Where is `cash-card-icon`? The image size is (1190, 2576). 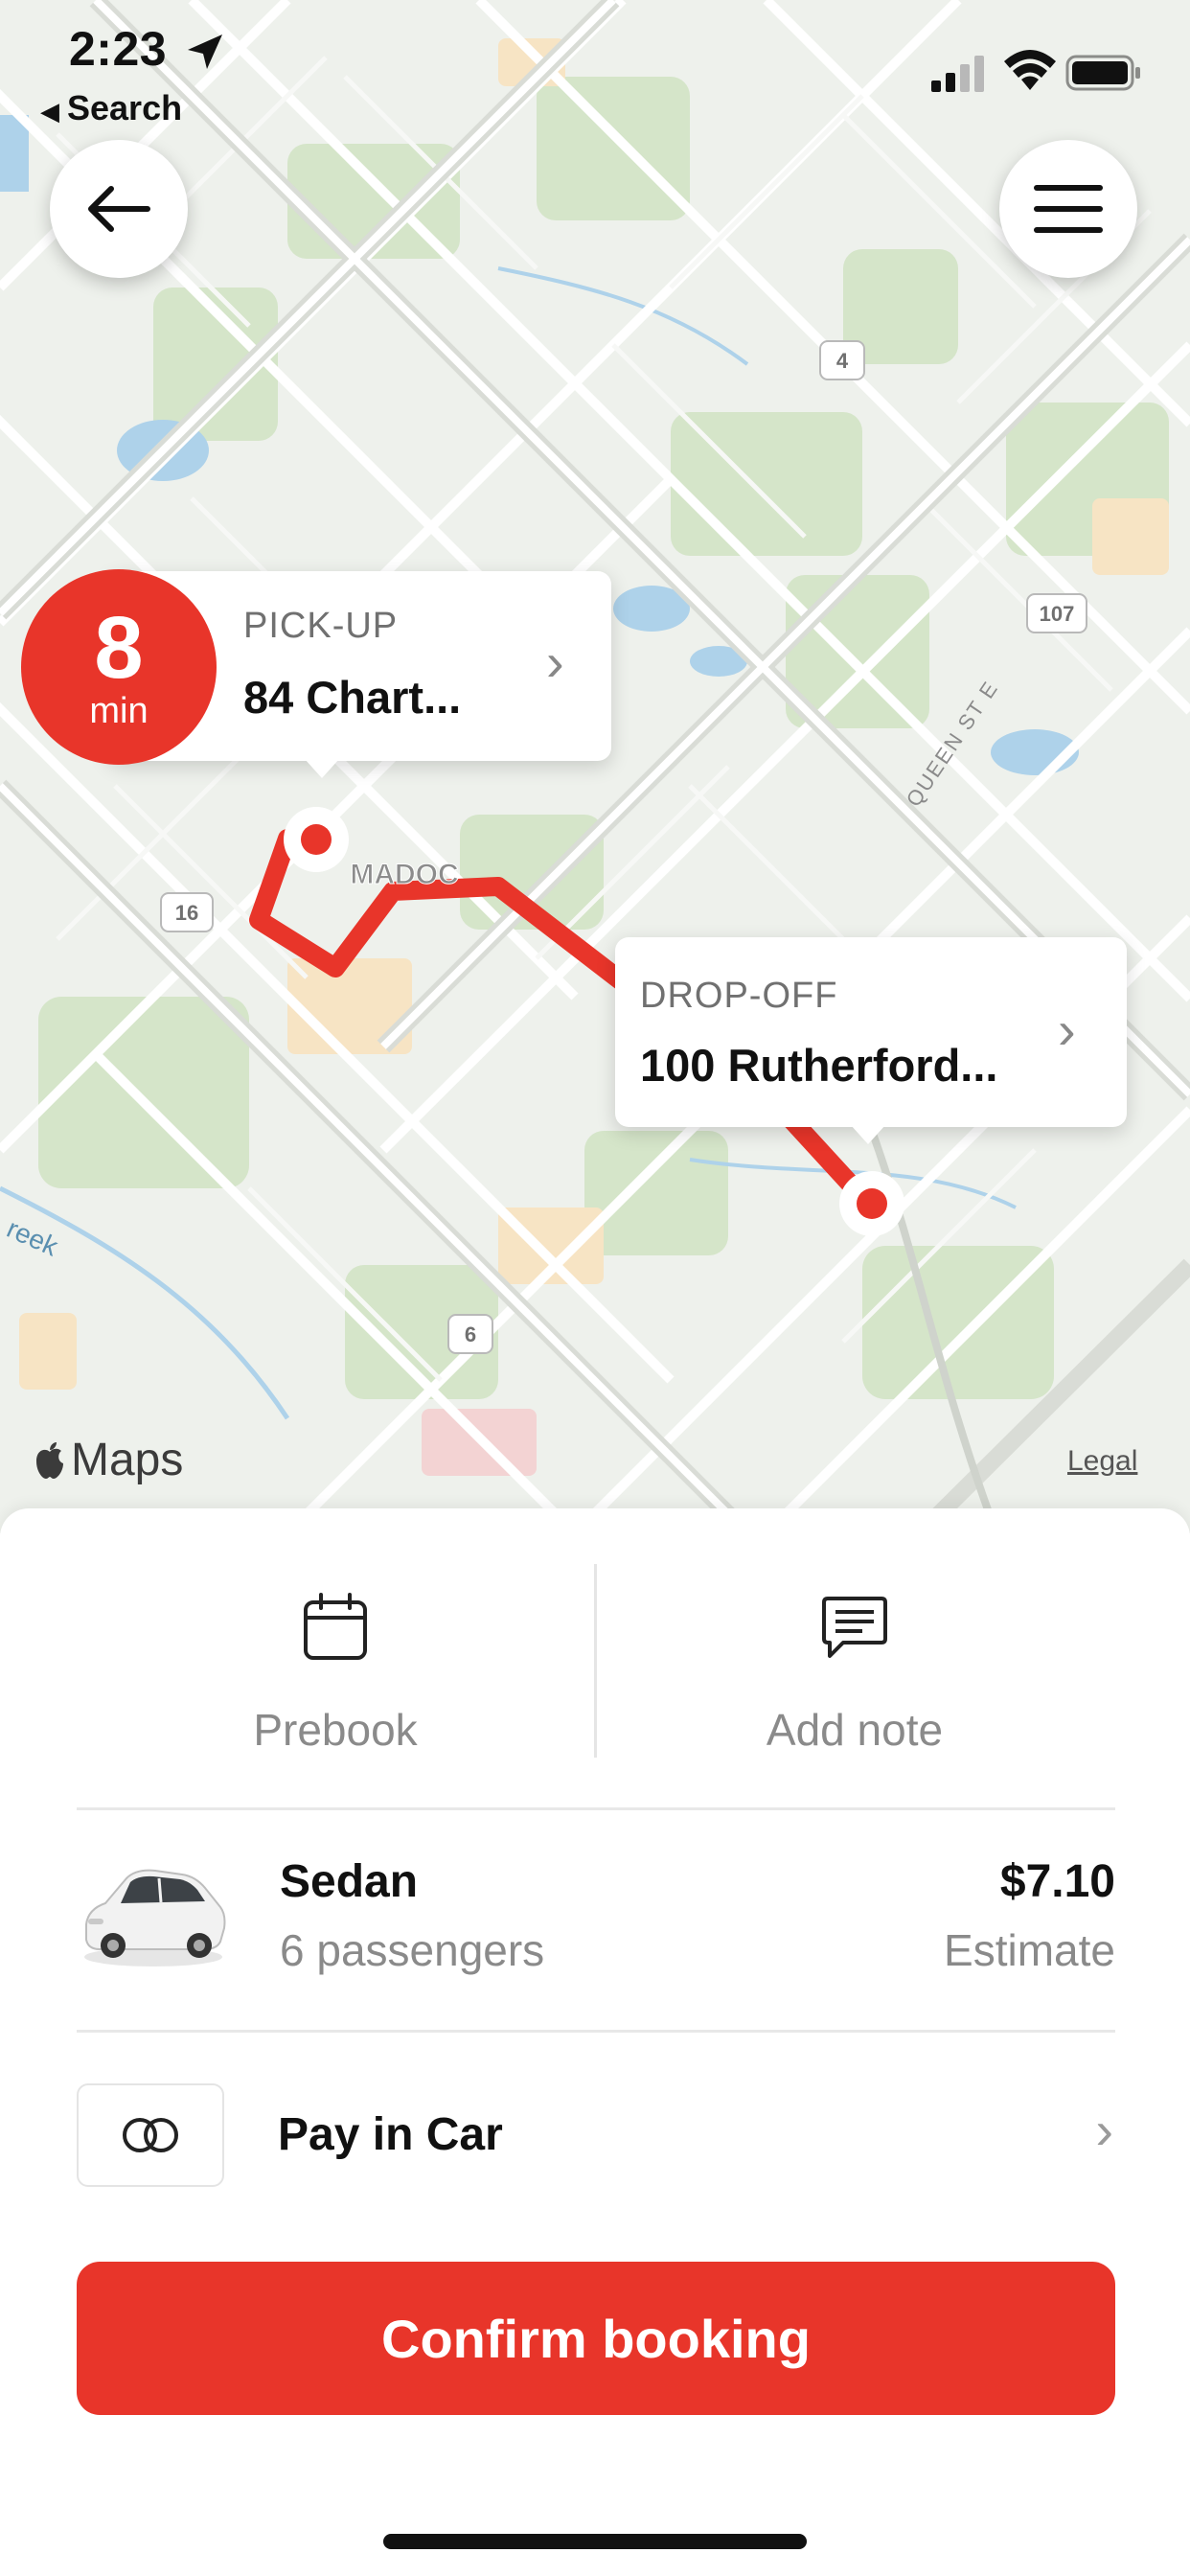
cash-card-icon is located at coordinates (151, 2135).